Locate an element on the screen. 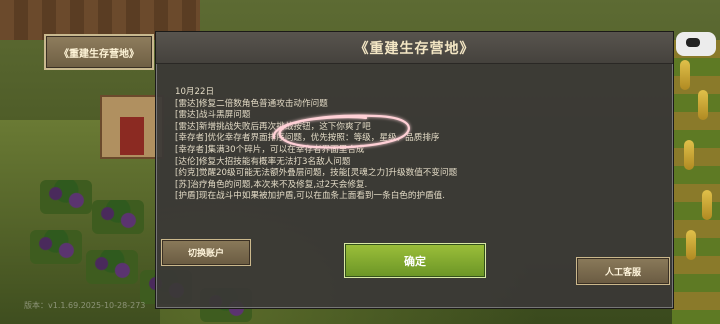  notes-date: 10月22日 is located at coordinates (195, 92).